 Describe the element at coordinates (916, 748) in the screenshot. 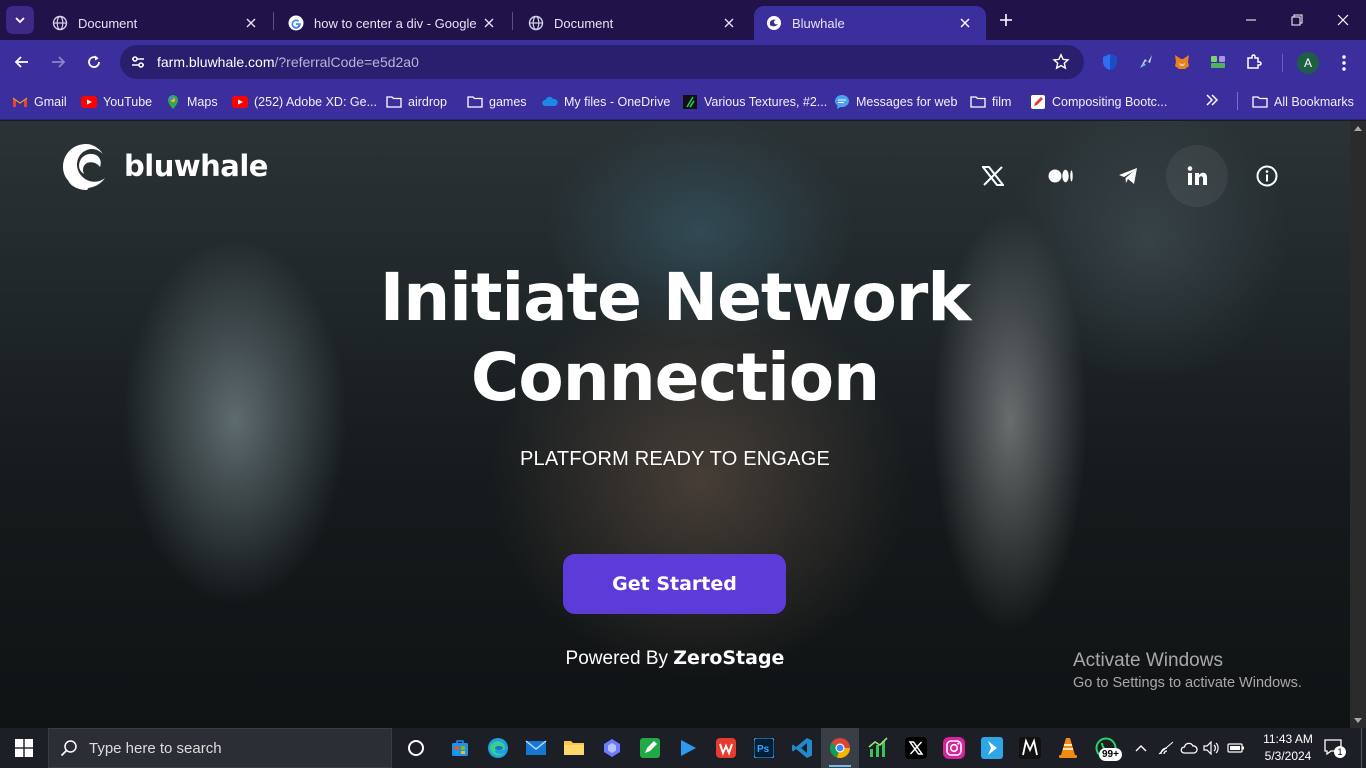

I see `taskbar-app-x` at that location.